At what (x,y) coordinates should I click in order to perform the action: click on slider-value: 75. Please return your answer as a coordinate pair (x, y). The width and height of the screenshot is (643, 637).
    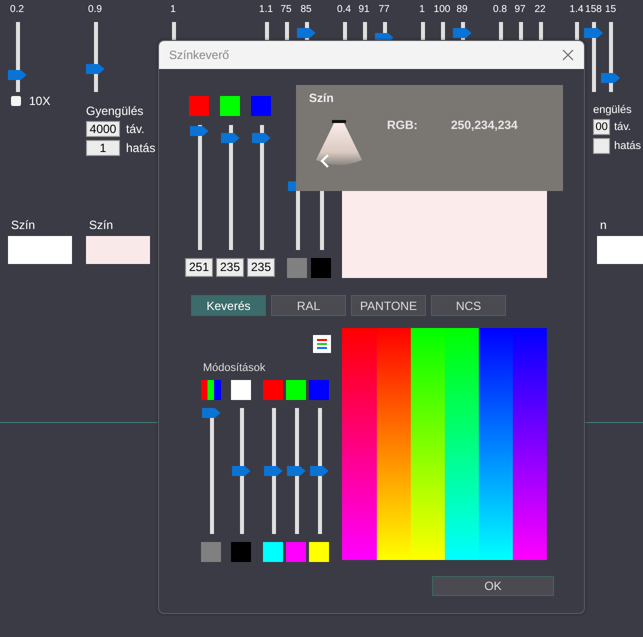
    Looking at the image, I should click on (286, 10).